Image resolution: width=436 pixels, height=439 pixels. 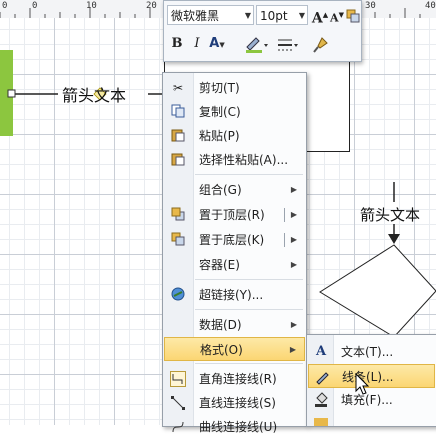 What do you see at coordinates (262, 31) in the screenshot?
I see `mini-toolbar: 微软雅黑 ▼ 10pt ▼ A▲ A▼ B I A▼` at bounding box center [262, 31].